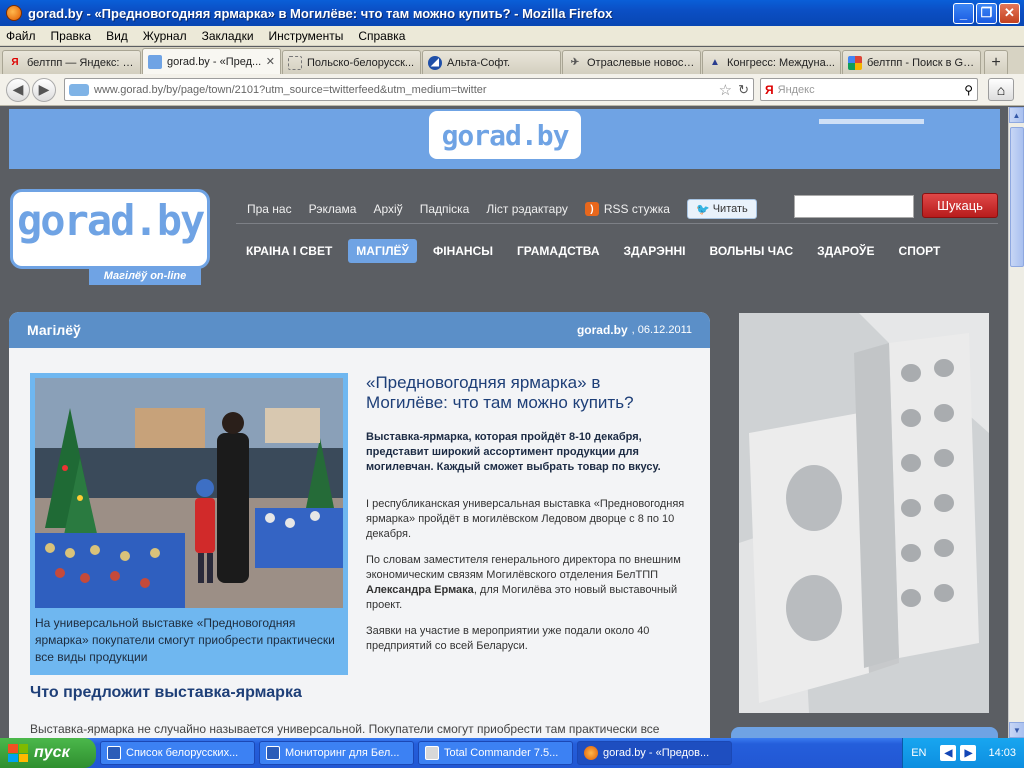 The height and width of the screenshot is (768, 1024). I want to click on start-button: пуск, so click(48, 753).